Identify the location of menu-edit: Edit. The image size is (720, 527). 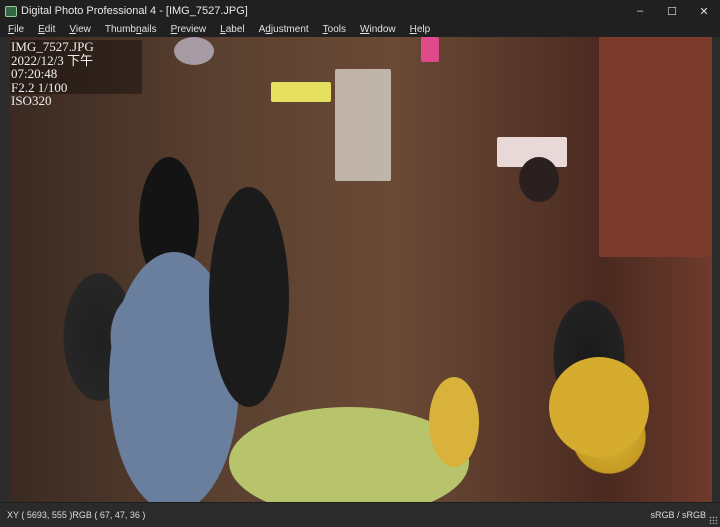
(46, 29).